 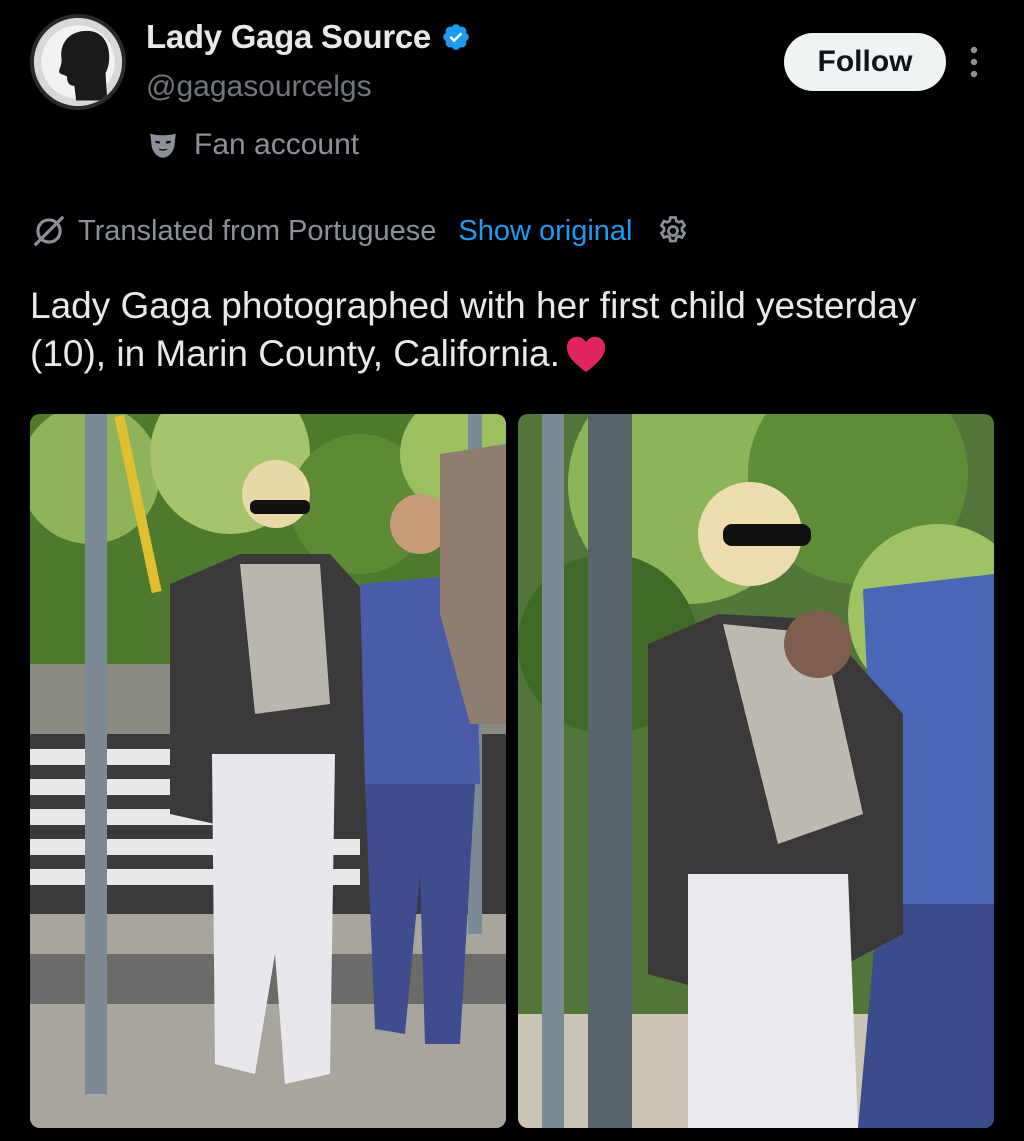 I want to click on account-name-row: Lady Gaga Source, so click(x=308, y=37).